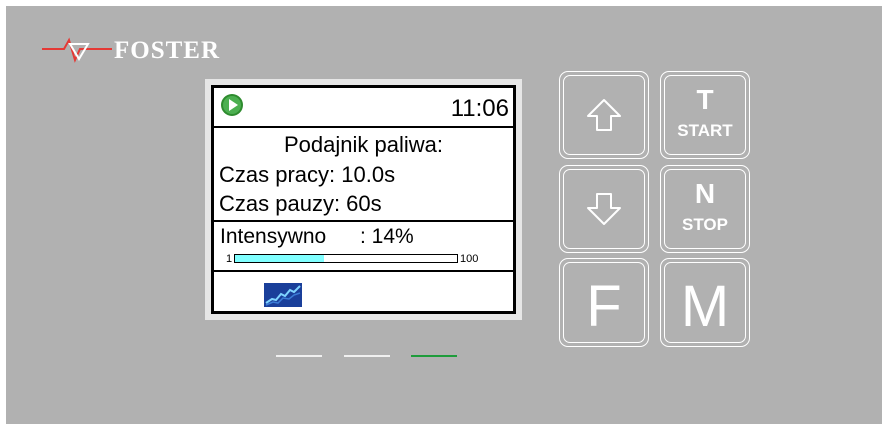 The image size is (887, 428). Describe the element at coordinates (167, 50) in the screenshot. I see `brand-name: FOSTER` at that location.